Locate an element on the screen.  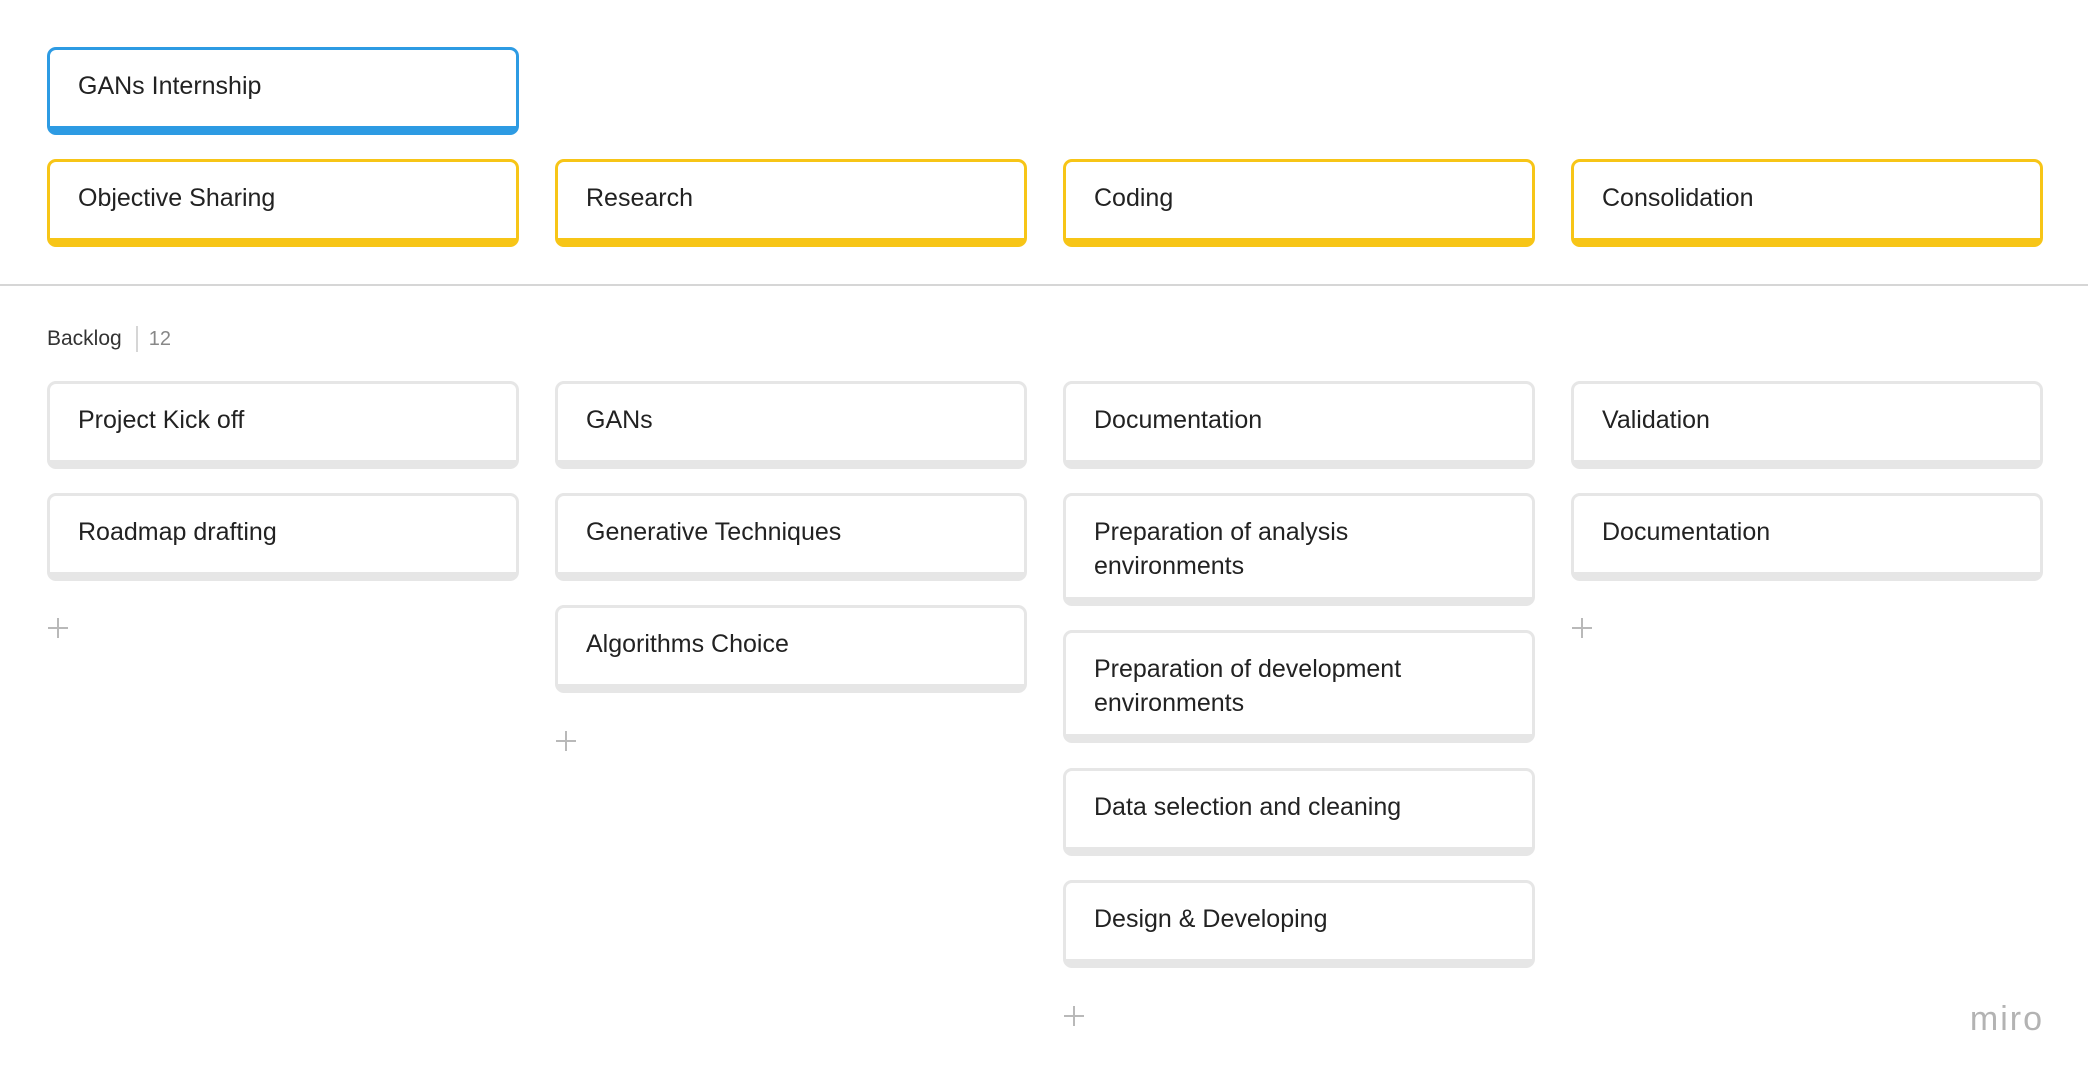
stage-card-coding: Coding is located at coordinates (1299, 203).